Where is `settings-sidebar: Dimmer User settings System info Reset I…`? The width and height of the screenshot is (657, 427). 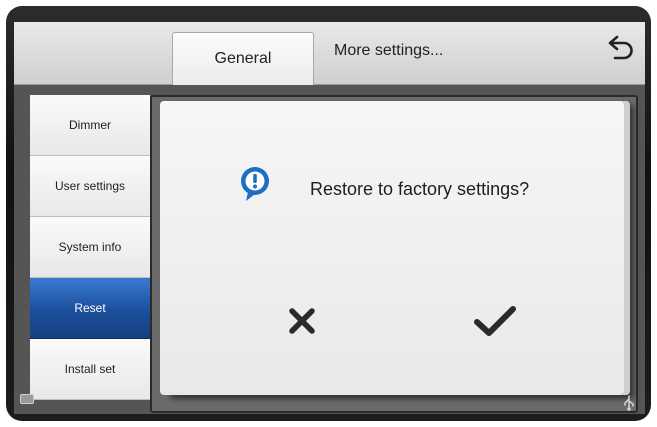 settings-sidebar: Dimmer User settings System info Reset I… is located at coordinates (90, 252).